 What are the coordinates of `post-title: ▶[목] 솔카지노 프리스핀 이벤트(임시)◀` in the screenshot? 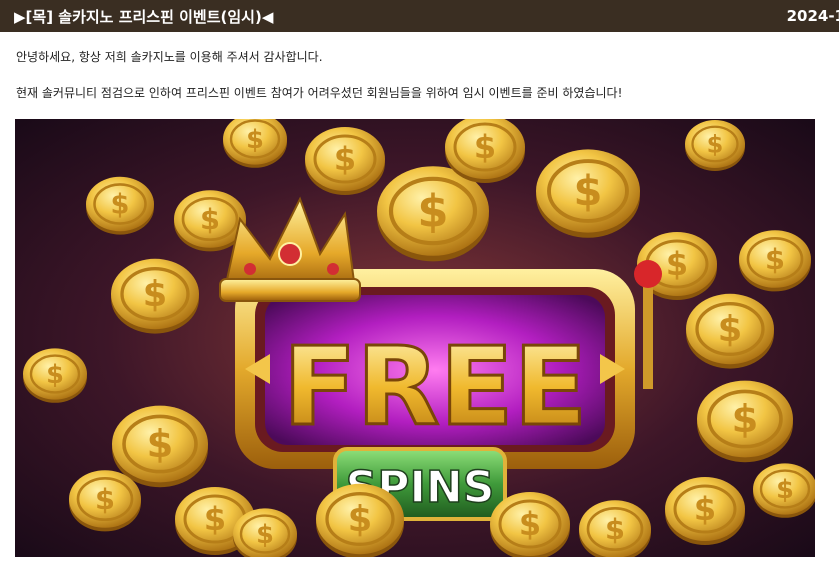 It's located at (143, 16).